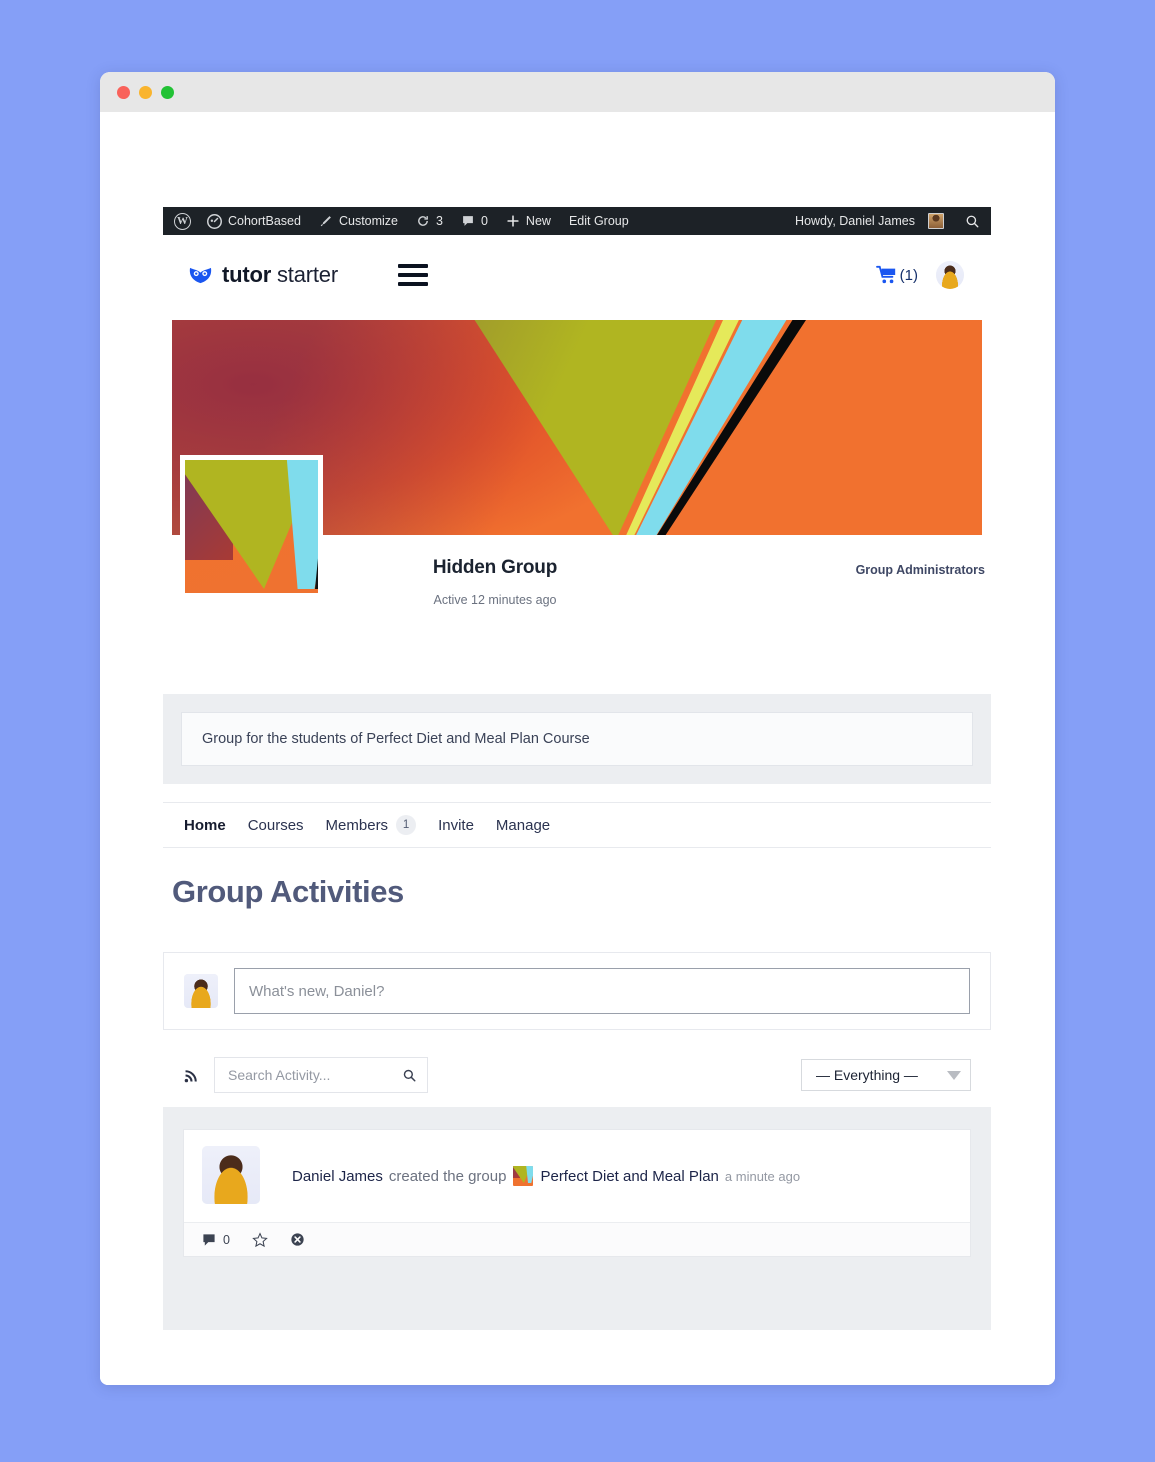 This screenshot has height=1462, width=1155. I want to click on adminbar-right: Howdy, Daniel James, so click(888, 221).